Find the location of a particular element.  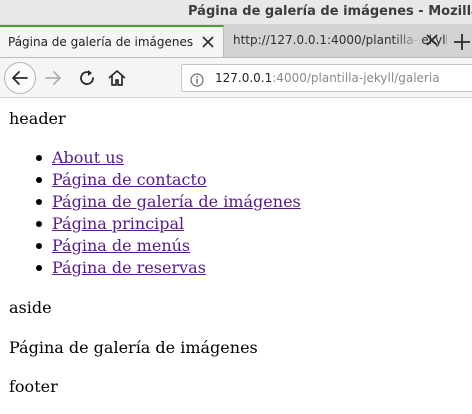

back-button is located at coordinates (20, 78).